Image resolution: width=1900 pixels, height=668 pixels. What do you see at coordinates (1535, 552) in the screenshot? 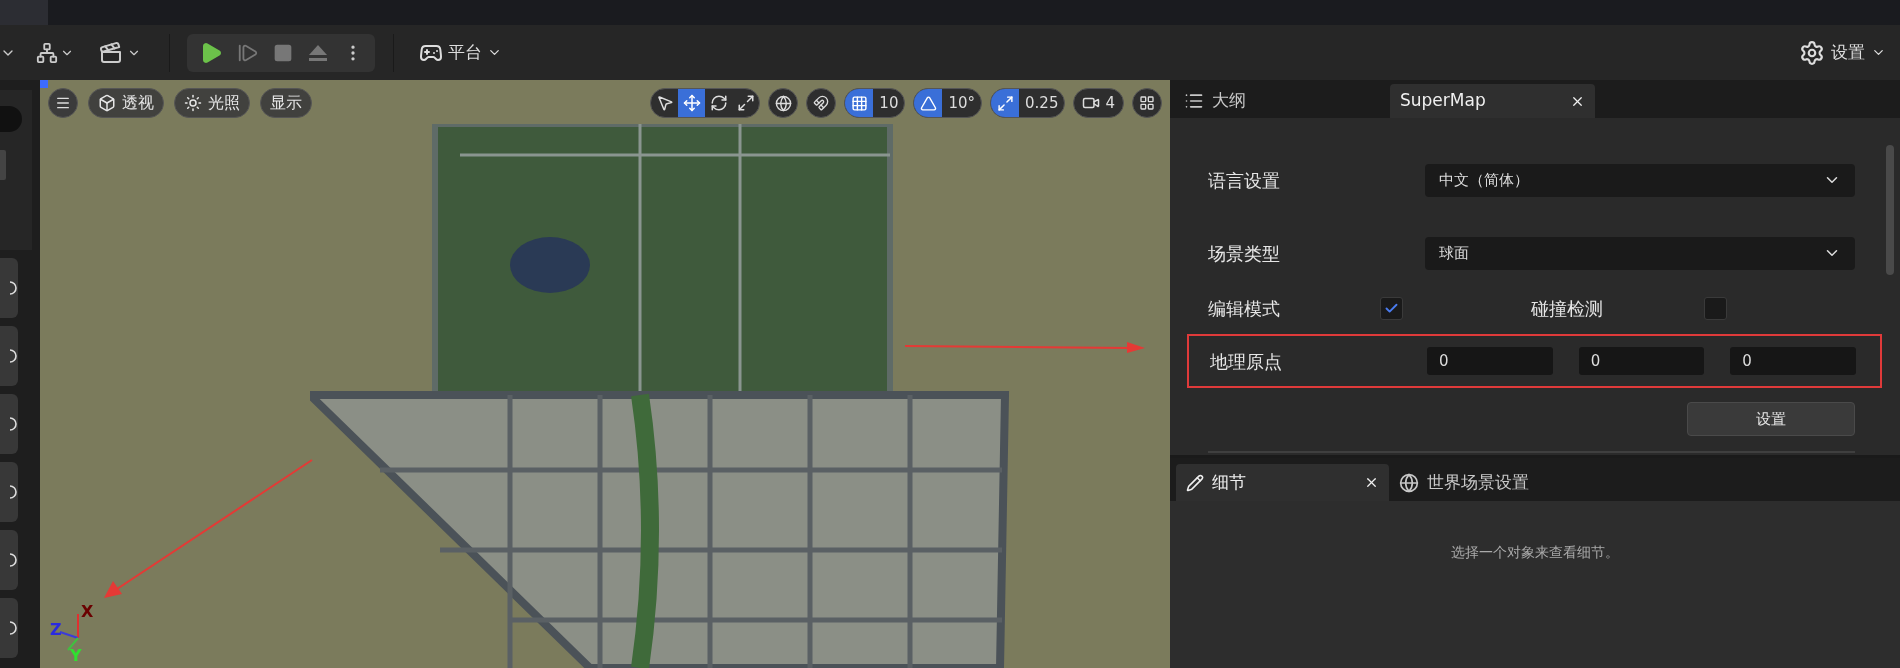
I see `empty-message: 选择一个对象来查看细节。` at bounding box center [1535, 552].